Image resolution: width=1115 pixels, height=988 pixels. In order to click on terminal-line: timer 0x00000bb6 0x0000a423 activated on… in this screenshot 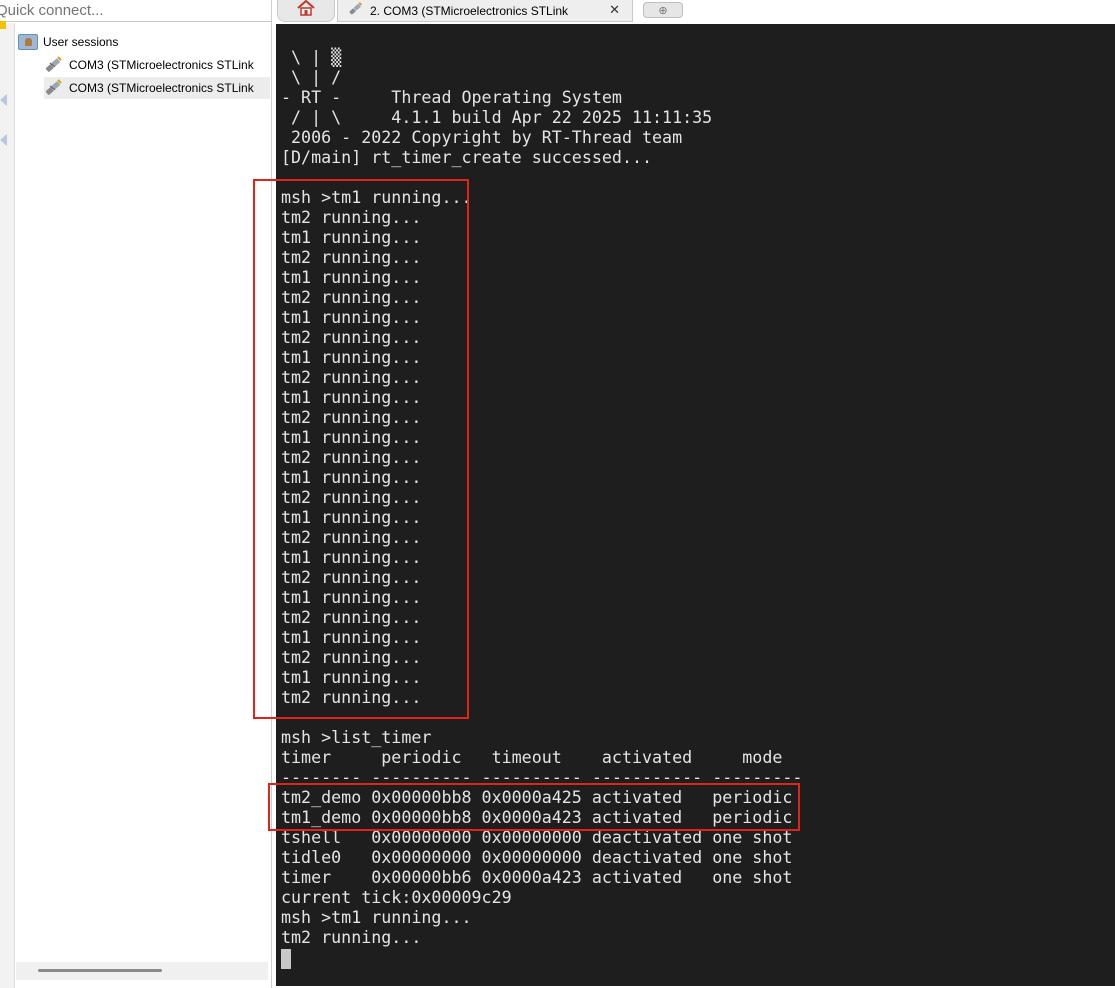, I will do `click(537, 877)`.